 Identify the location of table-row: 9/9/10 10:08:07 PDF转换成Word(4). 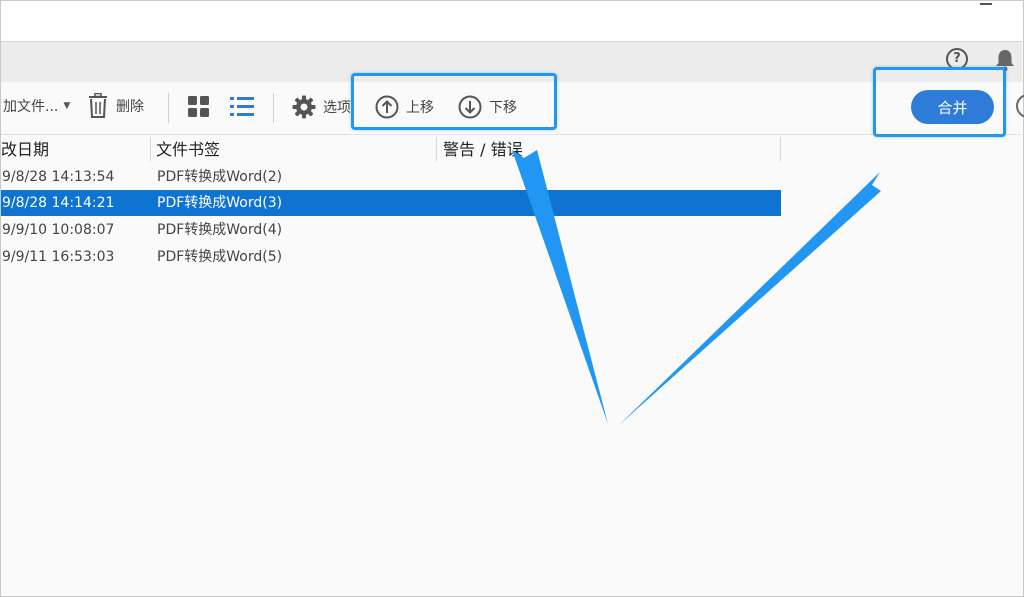
(391, 230).